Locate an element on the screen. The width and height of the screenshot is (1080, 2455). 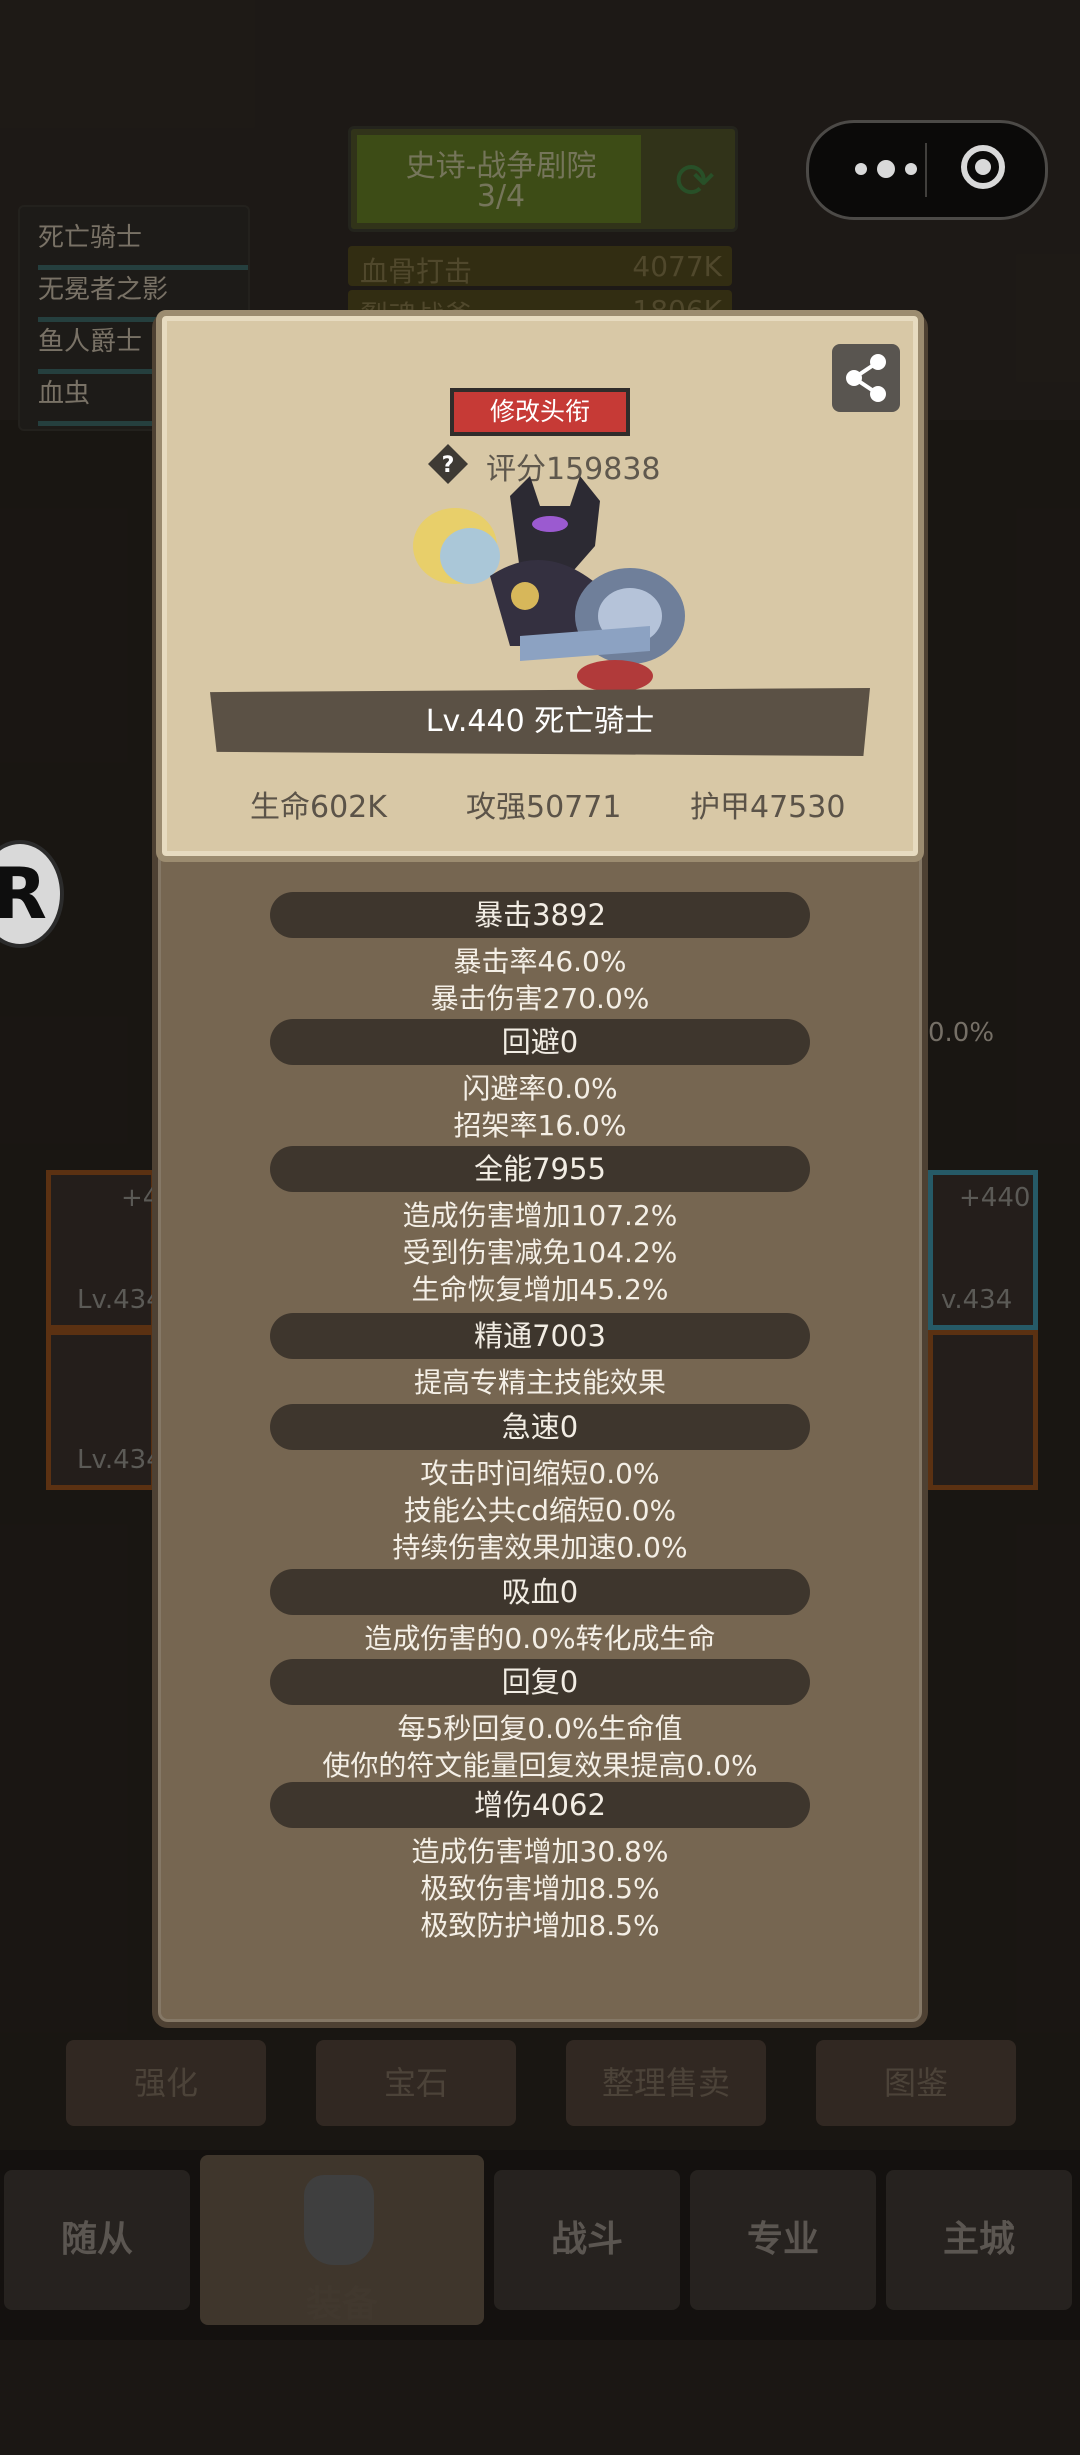
stat-line: 持续伤害效果加速0.0% is located at coordinates (540, 1547).